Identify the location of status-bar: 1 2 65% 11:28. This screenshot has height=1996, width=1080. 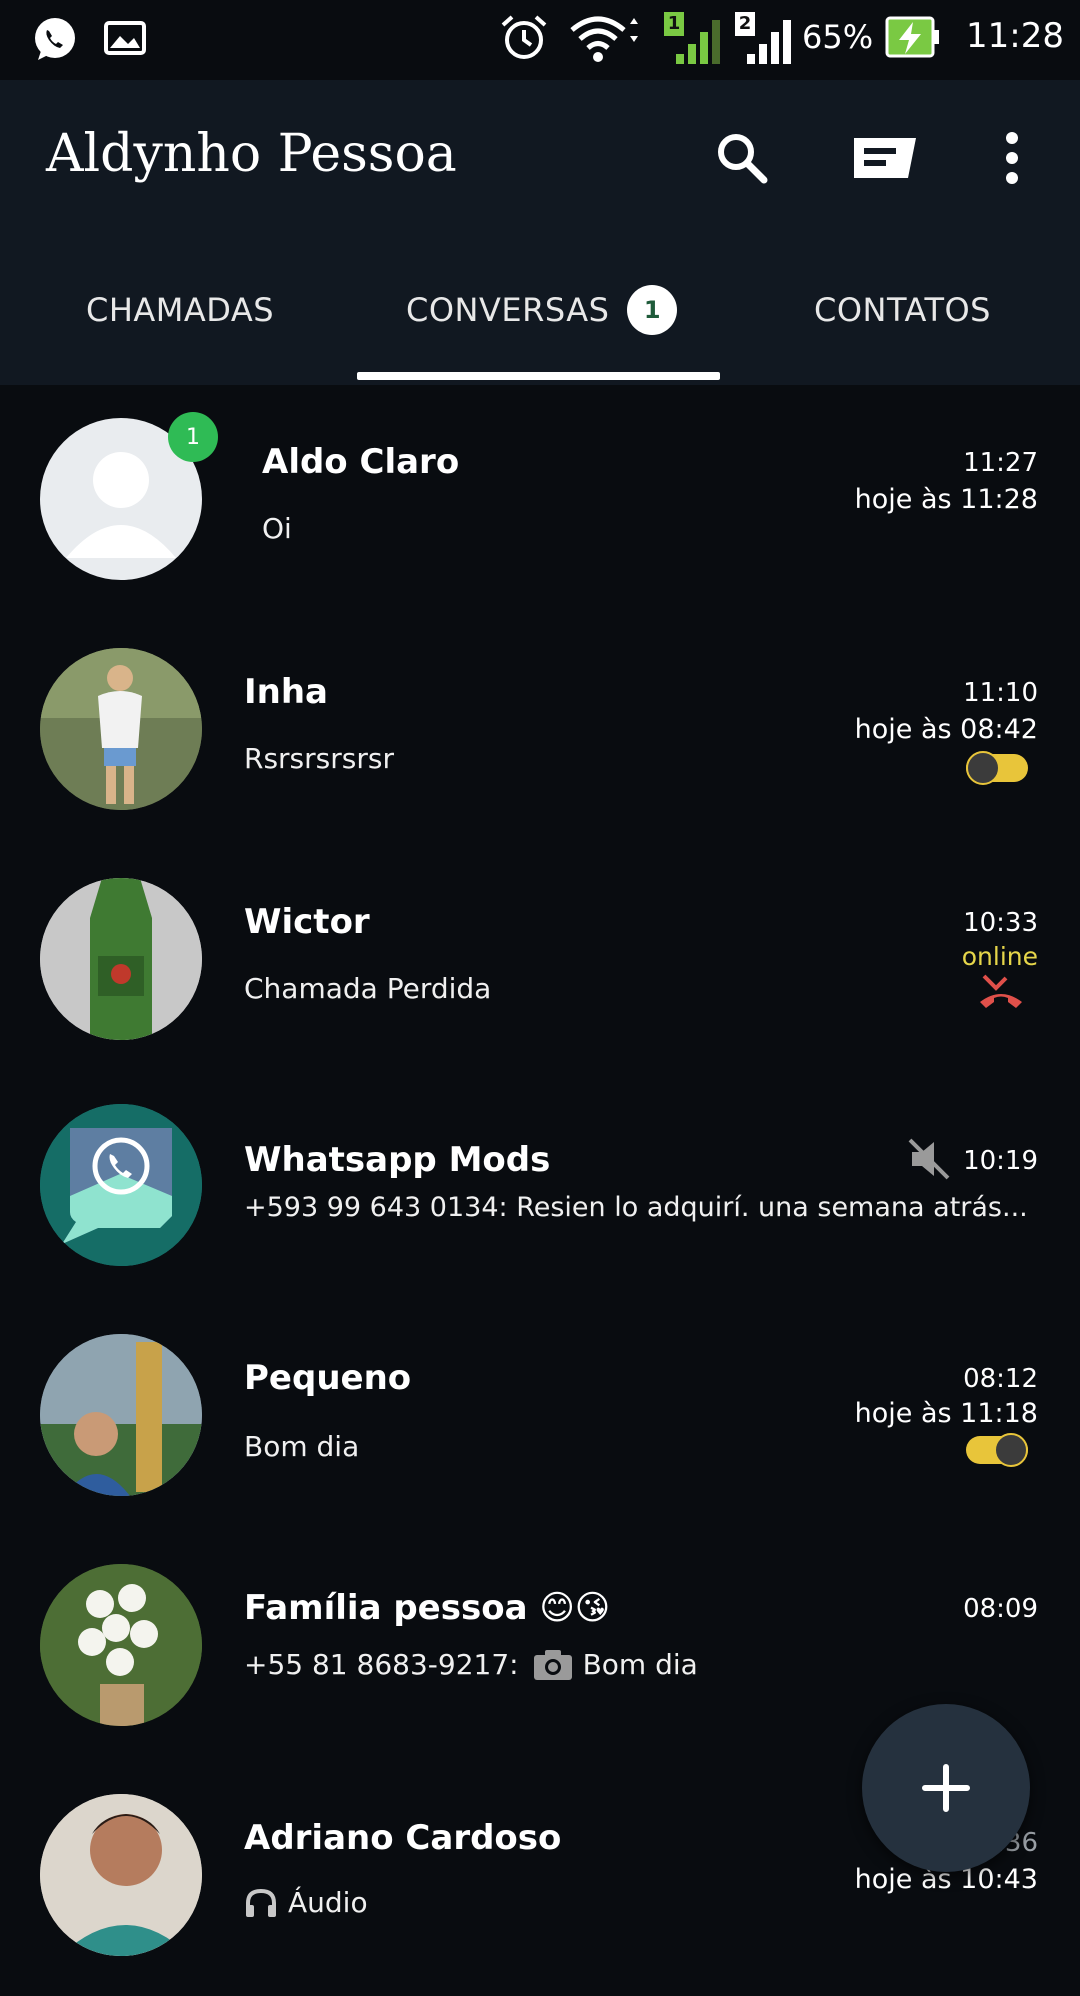
(540, 40).